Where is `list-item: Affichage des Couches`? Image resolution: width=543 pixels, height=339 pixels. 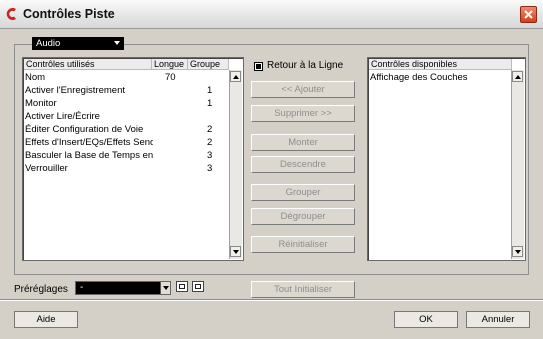
list-item: Affichage des Couches is located at coordinates (440, 78).